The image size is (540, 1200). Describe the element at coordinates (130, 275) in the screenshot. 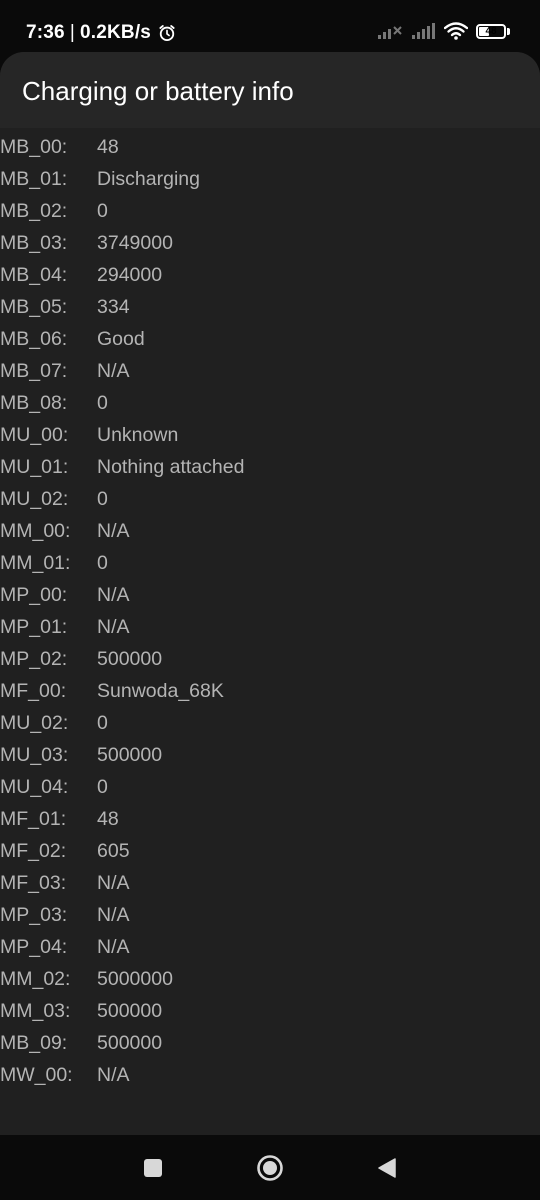

I see `info-value: 294000` at that location.